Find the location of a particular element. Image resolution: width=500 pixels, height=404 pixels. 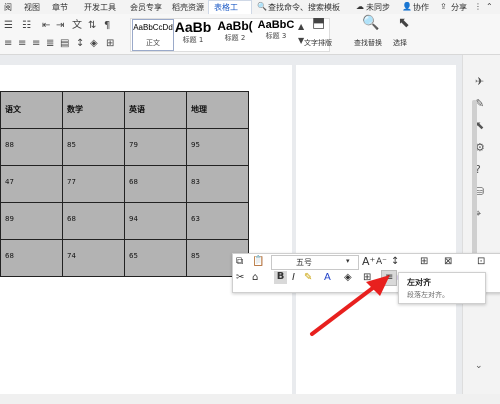

table-cell: 65 is located at coordinates (155, 258).